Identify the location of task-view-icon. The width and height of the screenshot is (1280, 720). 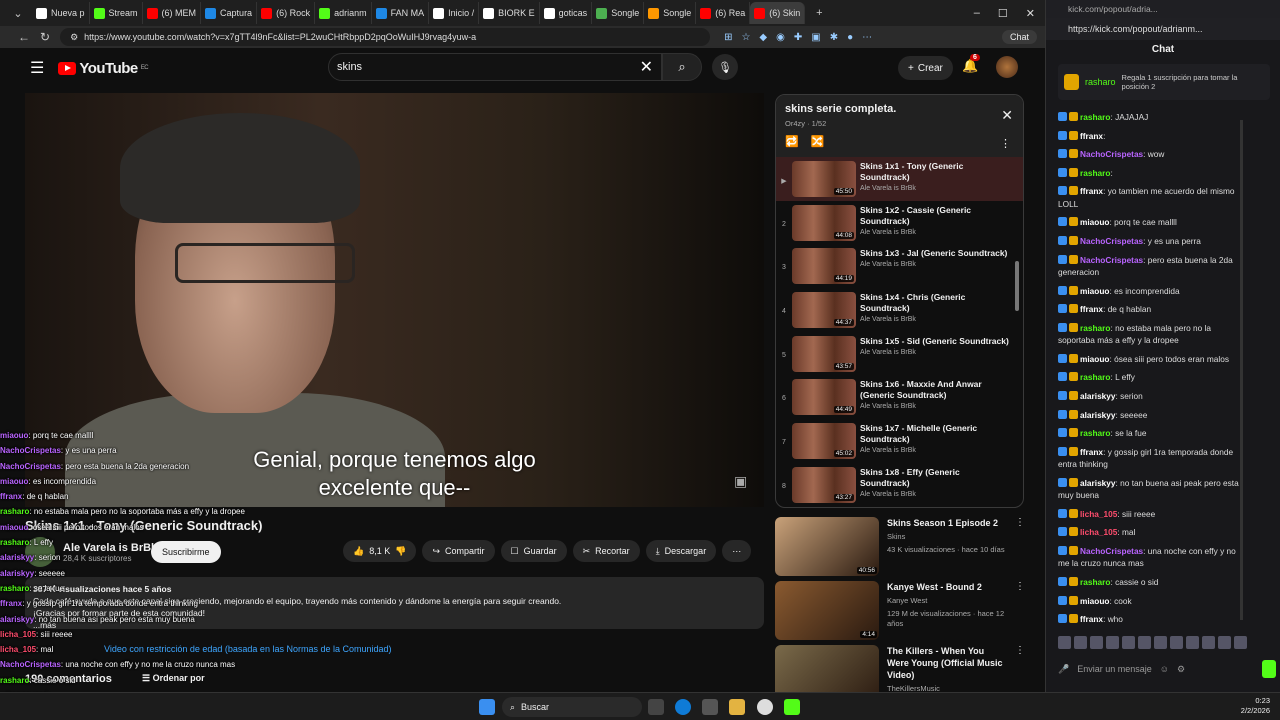
(656, 707).